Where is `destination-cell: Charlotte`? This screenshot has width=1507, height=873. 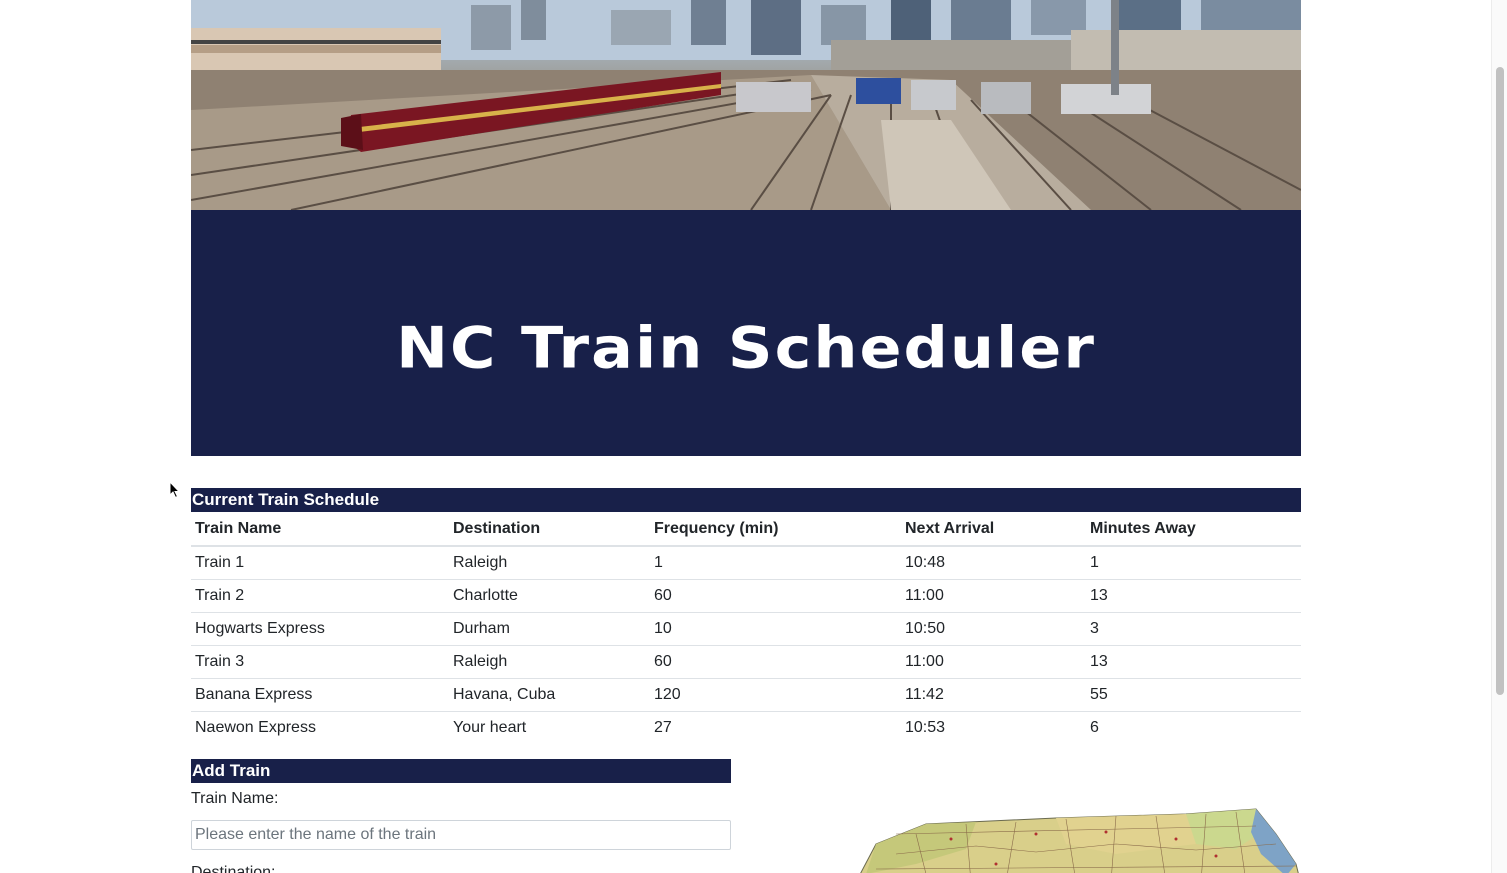 destination-cell: Charlotte is located at coordinates (549, 596).